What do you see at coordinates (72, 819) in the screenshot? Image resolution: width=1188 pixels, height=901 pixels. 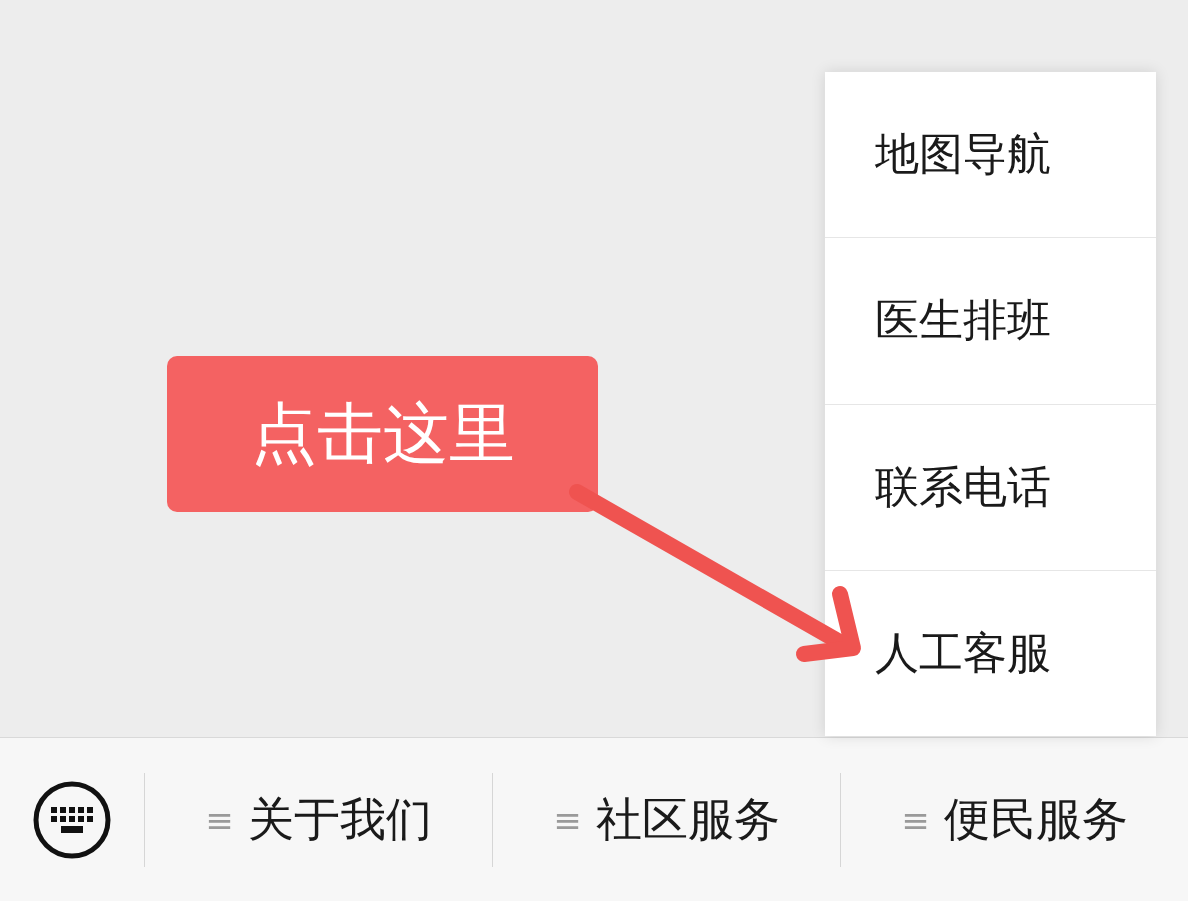 I see `keyboard-icon` at bounding box center [72, 819].